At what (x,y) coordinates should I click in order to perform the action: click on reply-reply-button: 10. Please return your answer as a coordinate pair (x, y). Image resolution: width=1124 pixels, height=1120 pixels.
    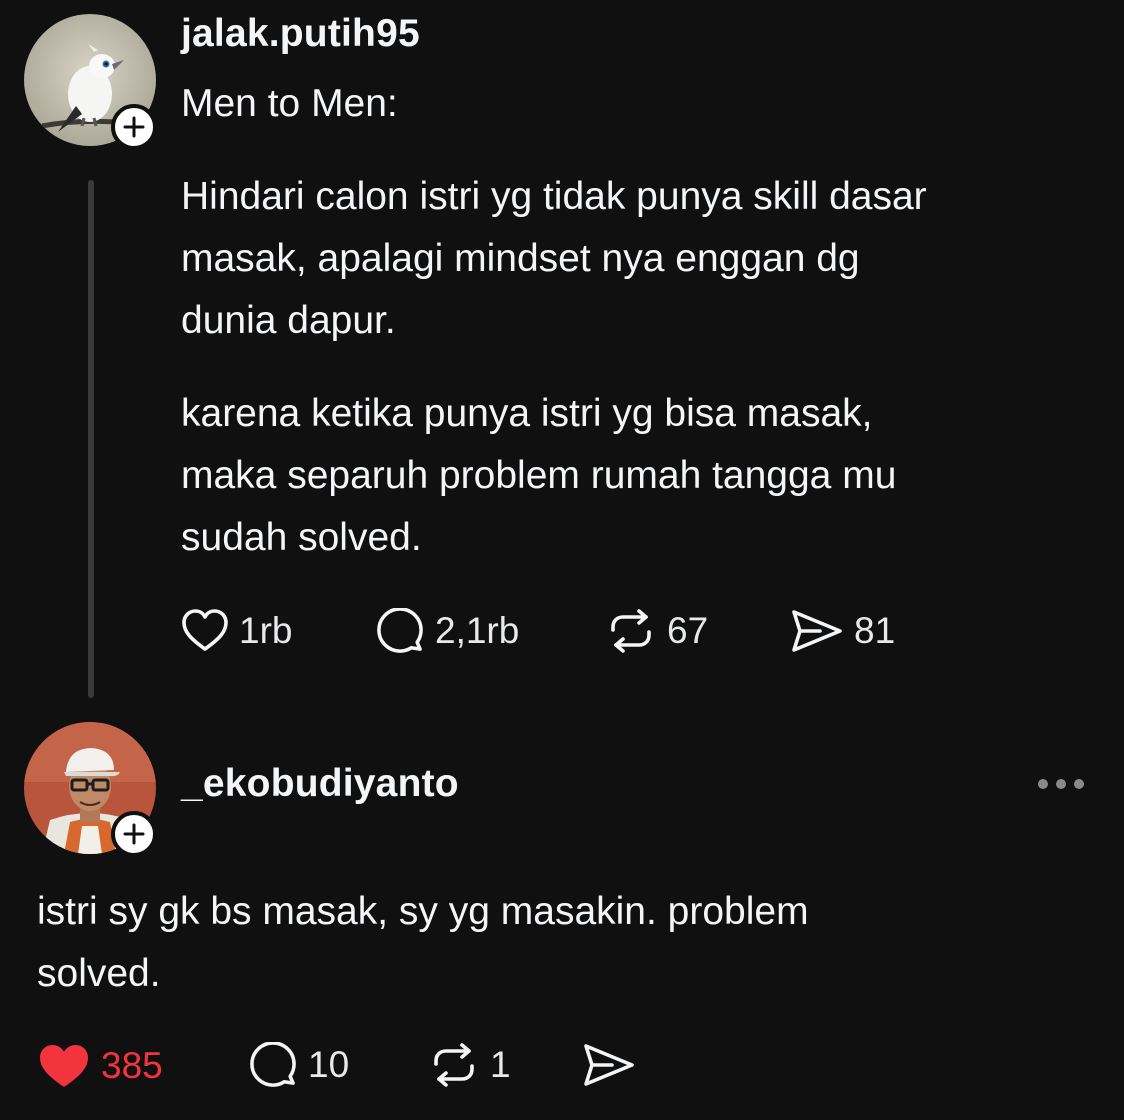
    Looking at the image, I should click on (298, 1065).